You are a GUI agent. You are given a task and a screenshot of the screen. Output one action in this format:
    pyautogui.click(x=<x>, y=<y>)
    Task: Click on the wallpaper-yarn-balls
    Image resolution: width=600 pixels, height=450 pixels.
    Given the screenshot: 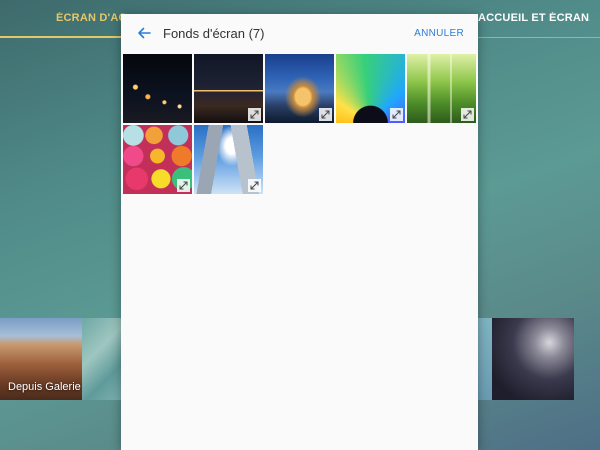 What is the action you would take?
    pyautogui.click(x=157, y=159)
    